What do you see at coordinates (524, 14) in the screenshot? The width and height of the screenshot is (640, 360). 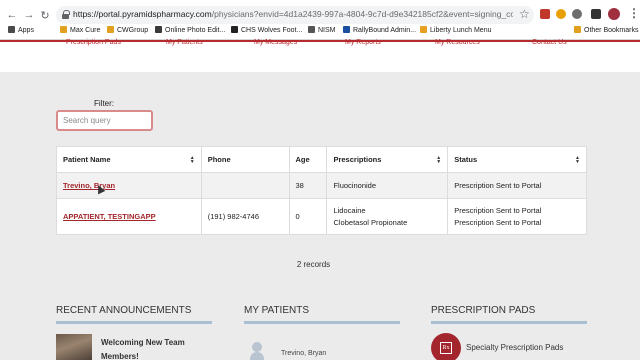 I see `bookmark-star-icon: ☆` at bounding box center [524, 14].